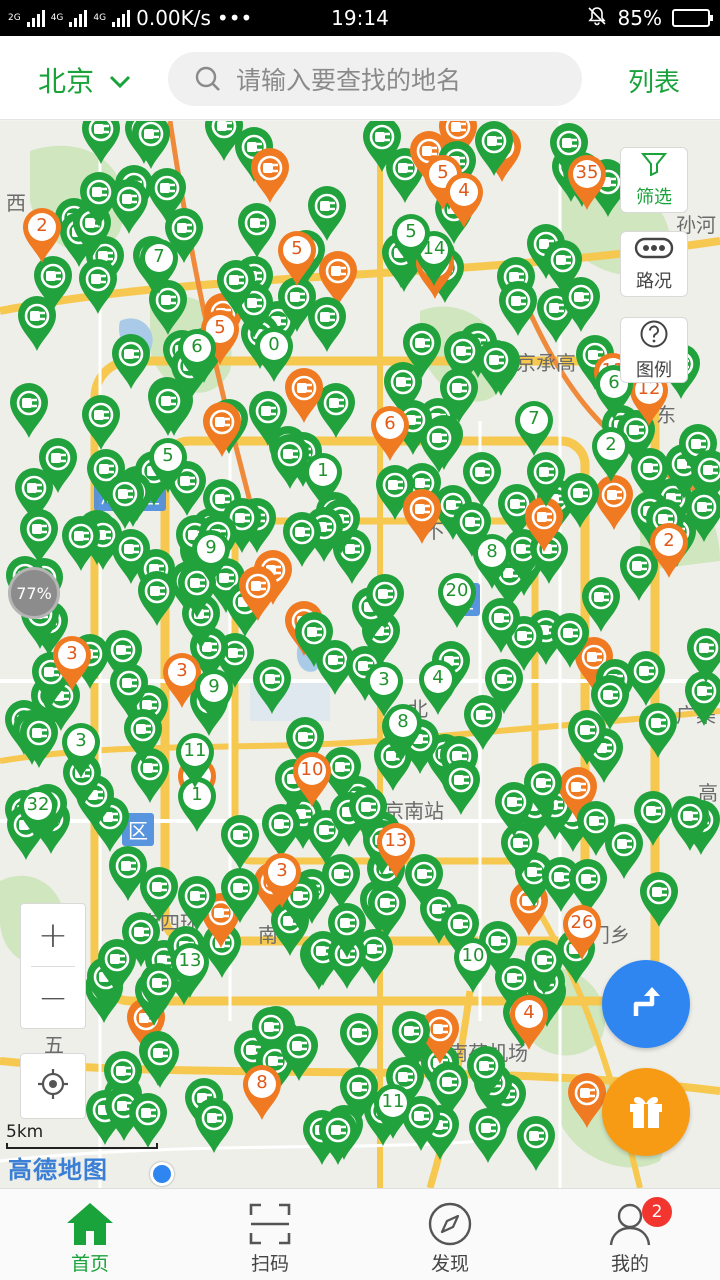 Image resolution: width=720 pixels, height=1280 pixels. I want to click on station-cluster-pin: 1, so click(323, 481).